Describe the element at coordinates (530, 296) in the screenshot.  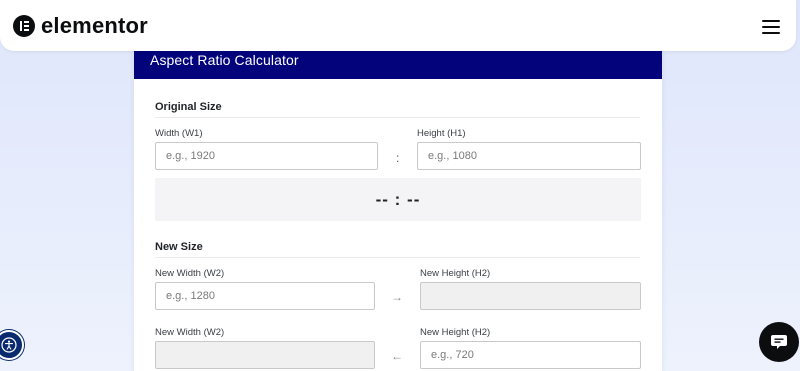
I see `new-height-h2-output` at that location.